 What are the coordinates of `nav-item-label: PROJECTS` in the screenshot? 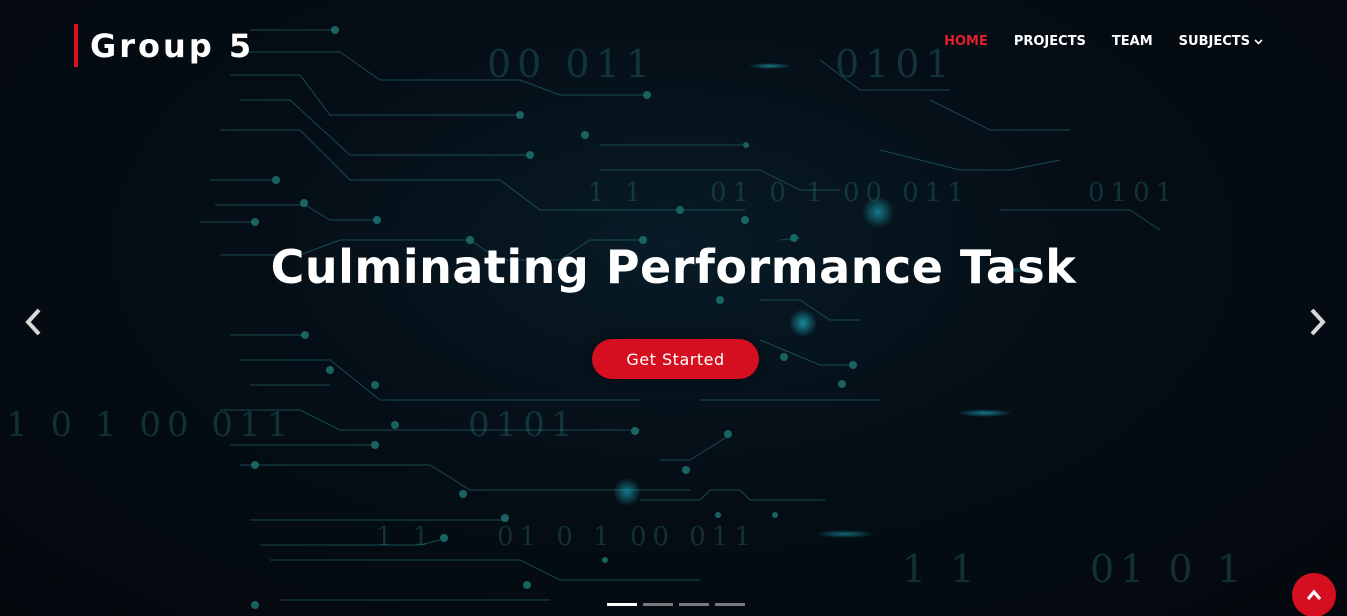 It's located at (1049, 41).